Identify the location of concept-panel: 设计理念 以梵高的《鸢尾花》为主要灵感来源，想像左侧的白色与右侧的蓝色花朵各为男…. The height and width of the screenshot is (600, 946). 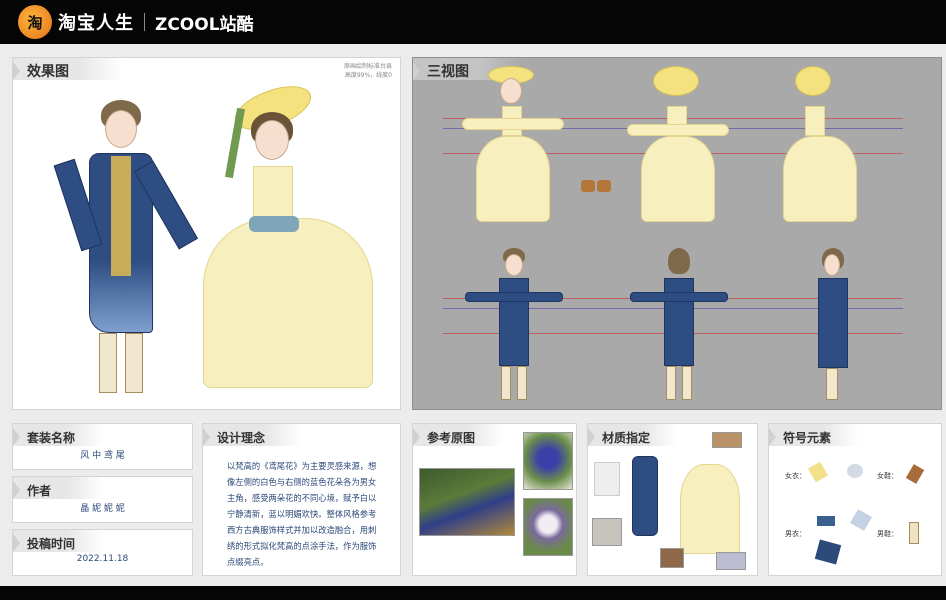
(301, 499).